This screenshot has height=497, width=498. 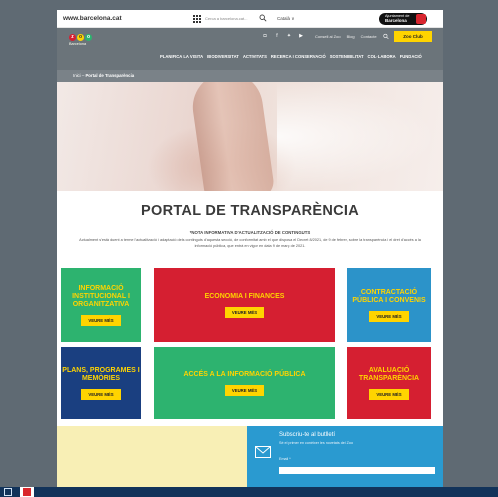 What do you see at coordinates (347, 56) in the screenshot?
I see `nav-item-sostenibilitat: SOSTENIBILITAT` at bounding box center [347, 56].